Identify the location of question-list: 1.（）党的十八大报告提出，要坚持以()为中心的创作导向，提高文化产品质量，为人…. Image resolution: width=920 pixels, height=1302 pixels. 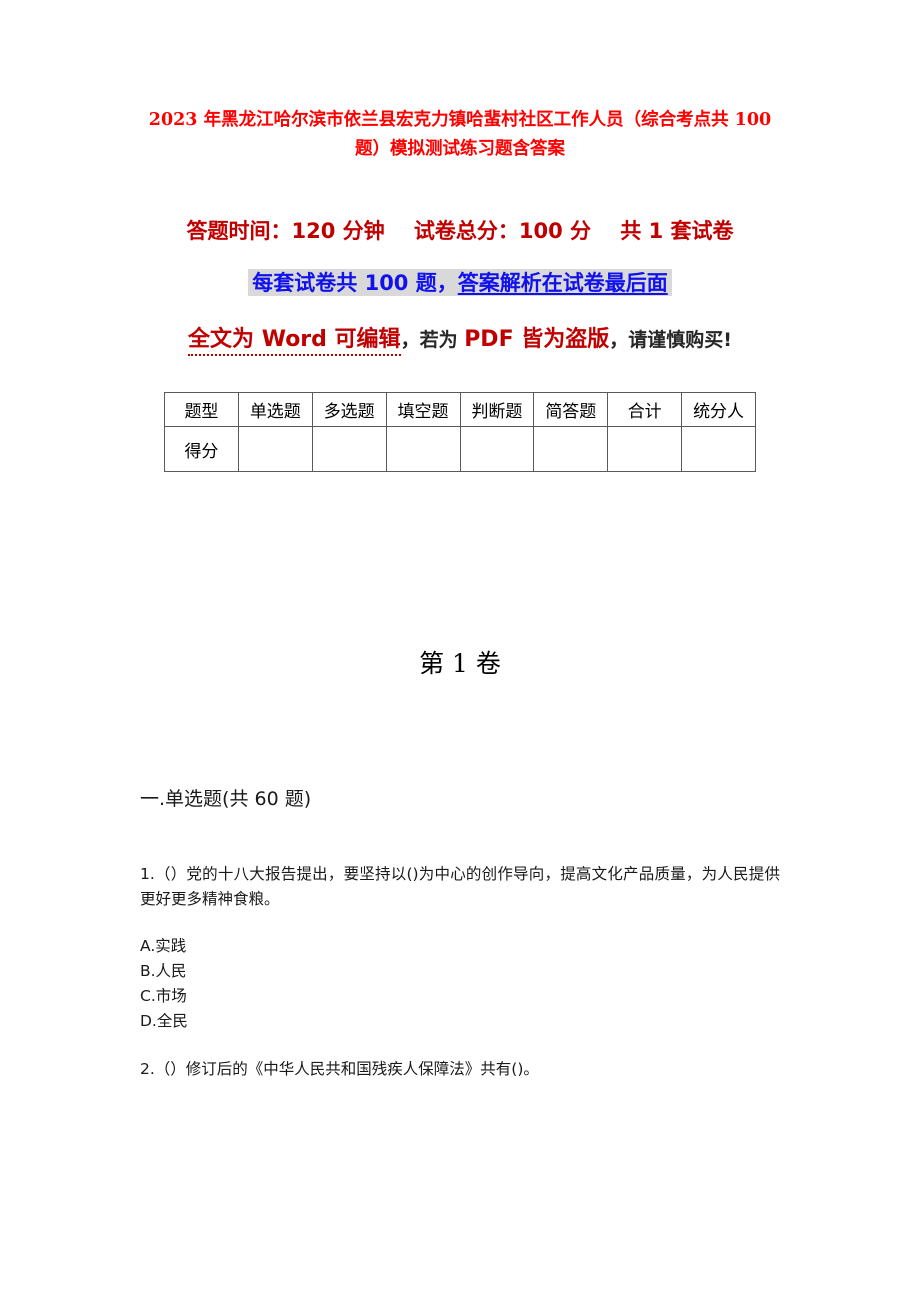
(460, 947).